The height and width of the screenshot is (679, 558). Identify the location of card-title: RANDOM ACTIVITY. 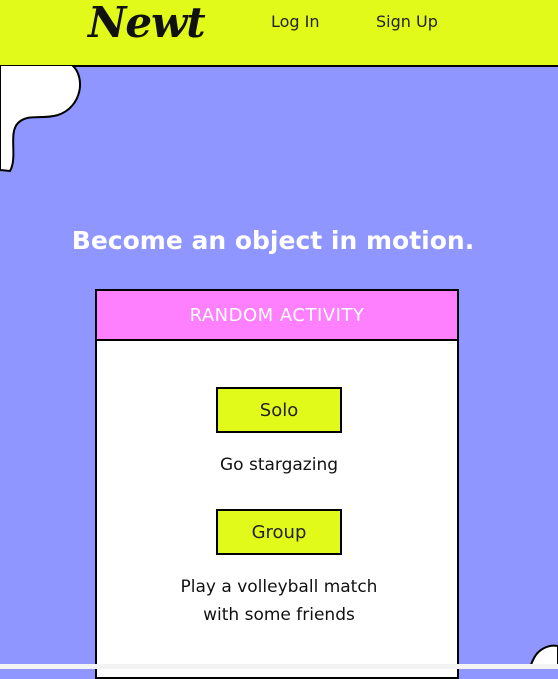
(277, 316).